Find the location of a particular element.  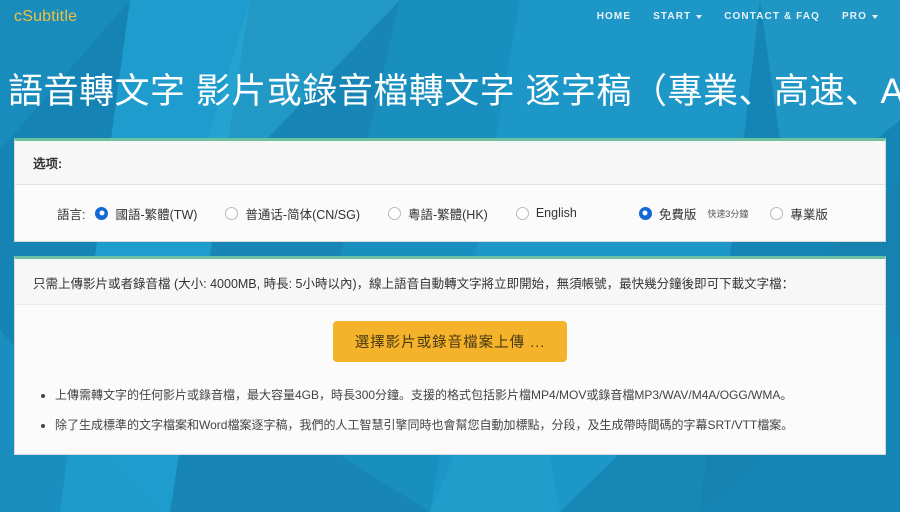

nav-item-home: HOME is located at coordinates (614, 16).